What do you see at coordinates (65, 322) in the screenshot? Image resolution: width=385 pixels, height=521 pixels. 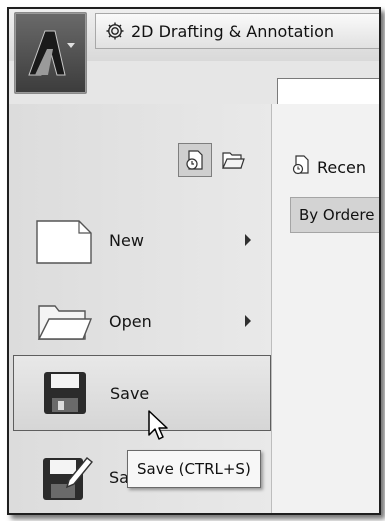 I see `folder-open-icon` at bounding box center [65, 322].